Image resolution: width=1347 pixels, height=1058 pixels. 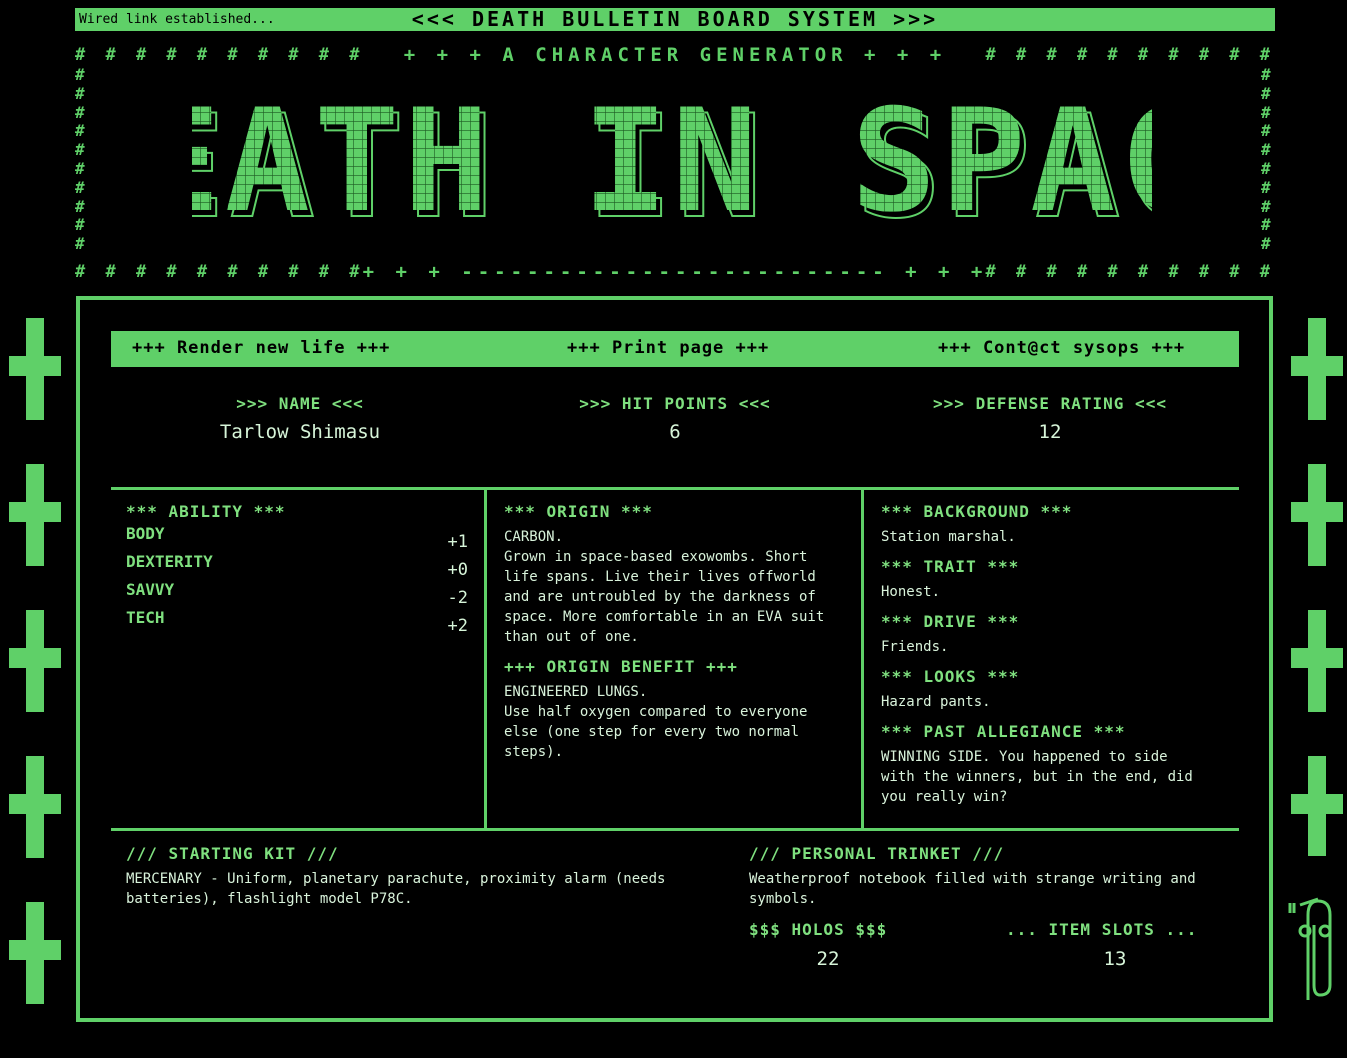 What do you see at coordinates (950, 621) in the screenshot?
I see `drive-header: *** DRIVE ***` at bounding box center [950, 621].